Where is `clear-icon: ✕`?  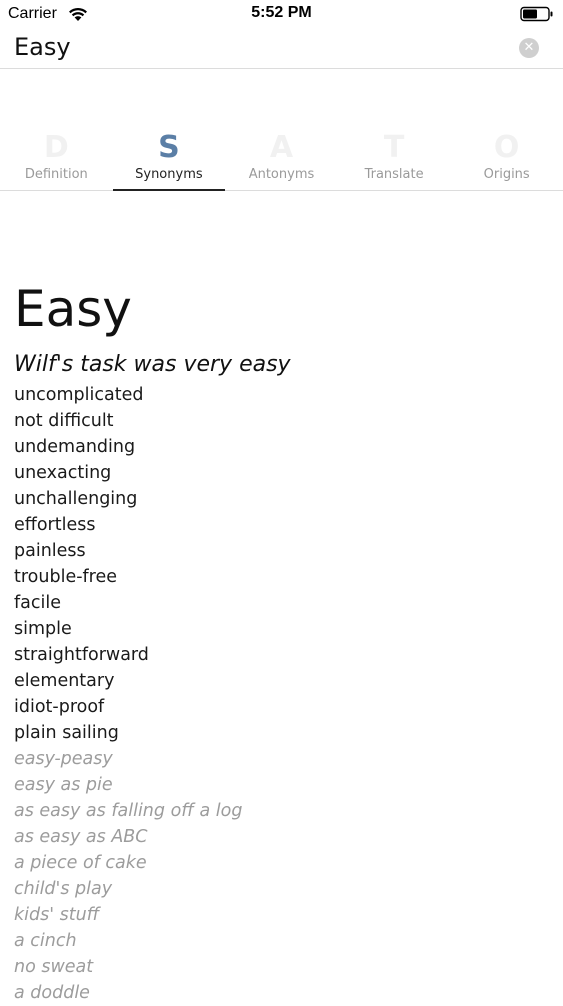 clear-icon: ✕ is located at coordinates (529, 48).